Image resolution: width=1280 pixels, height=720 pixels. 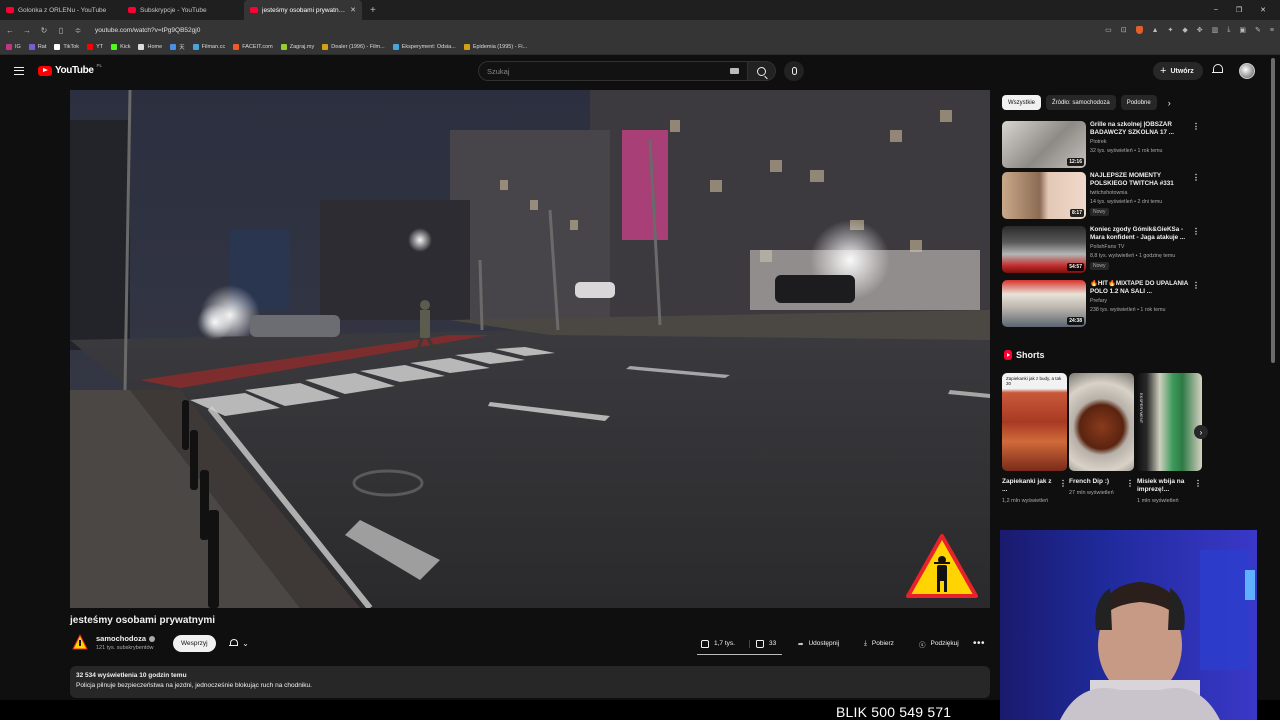 What do you see at coordinates (66, 47) in the screenshot?
I see `bookmark-item: TikTok` at bounding box center [66, 47].